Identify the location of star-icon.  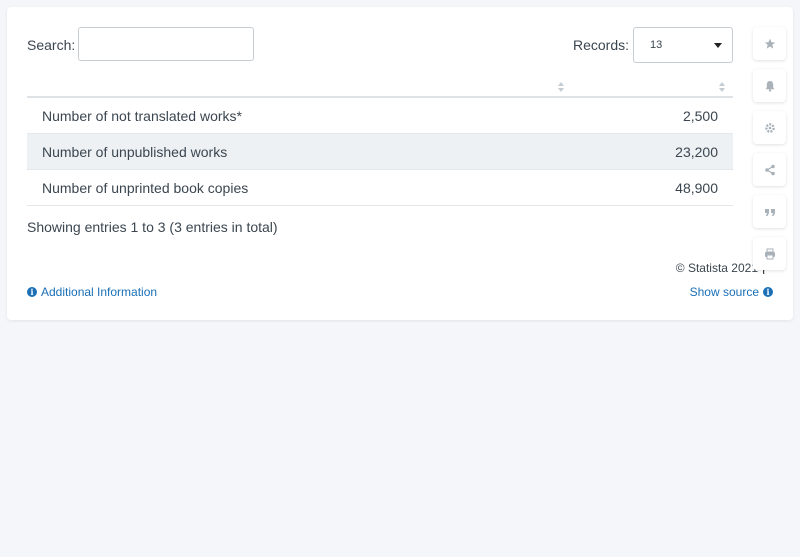
(770, 44).